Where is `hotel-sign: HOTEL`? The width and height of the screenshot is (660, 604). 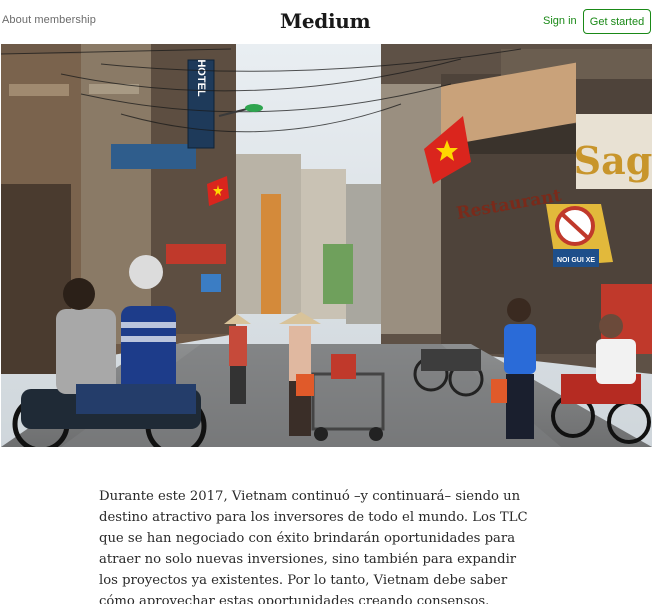
hotel-sign: HOTEL is located at coordinates (201, 104).